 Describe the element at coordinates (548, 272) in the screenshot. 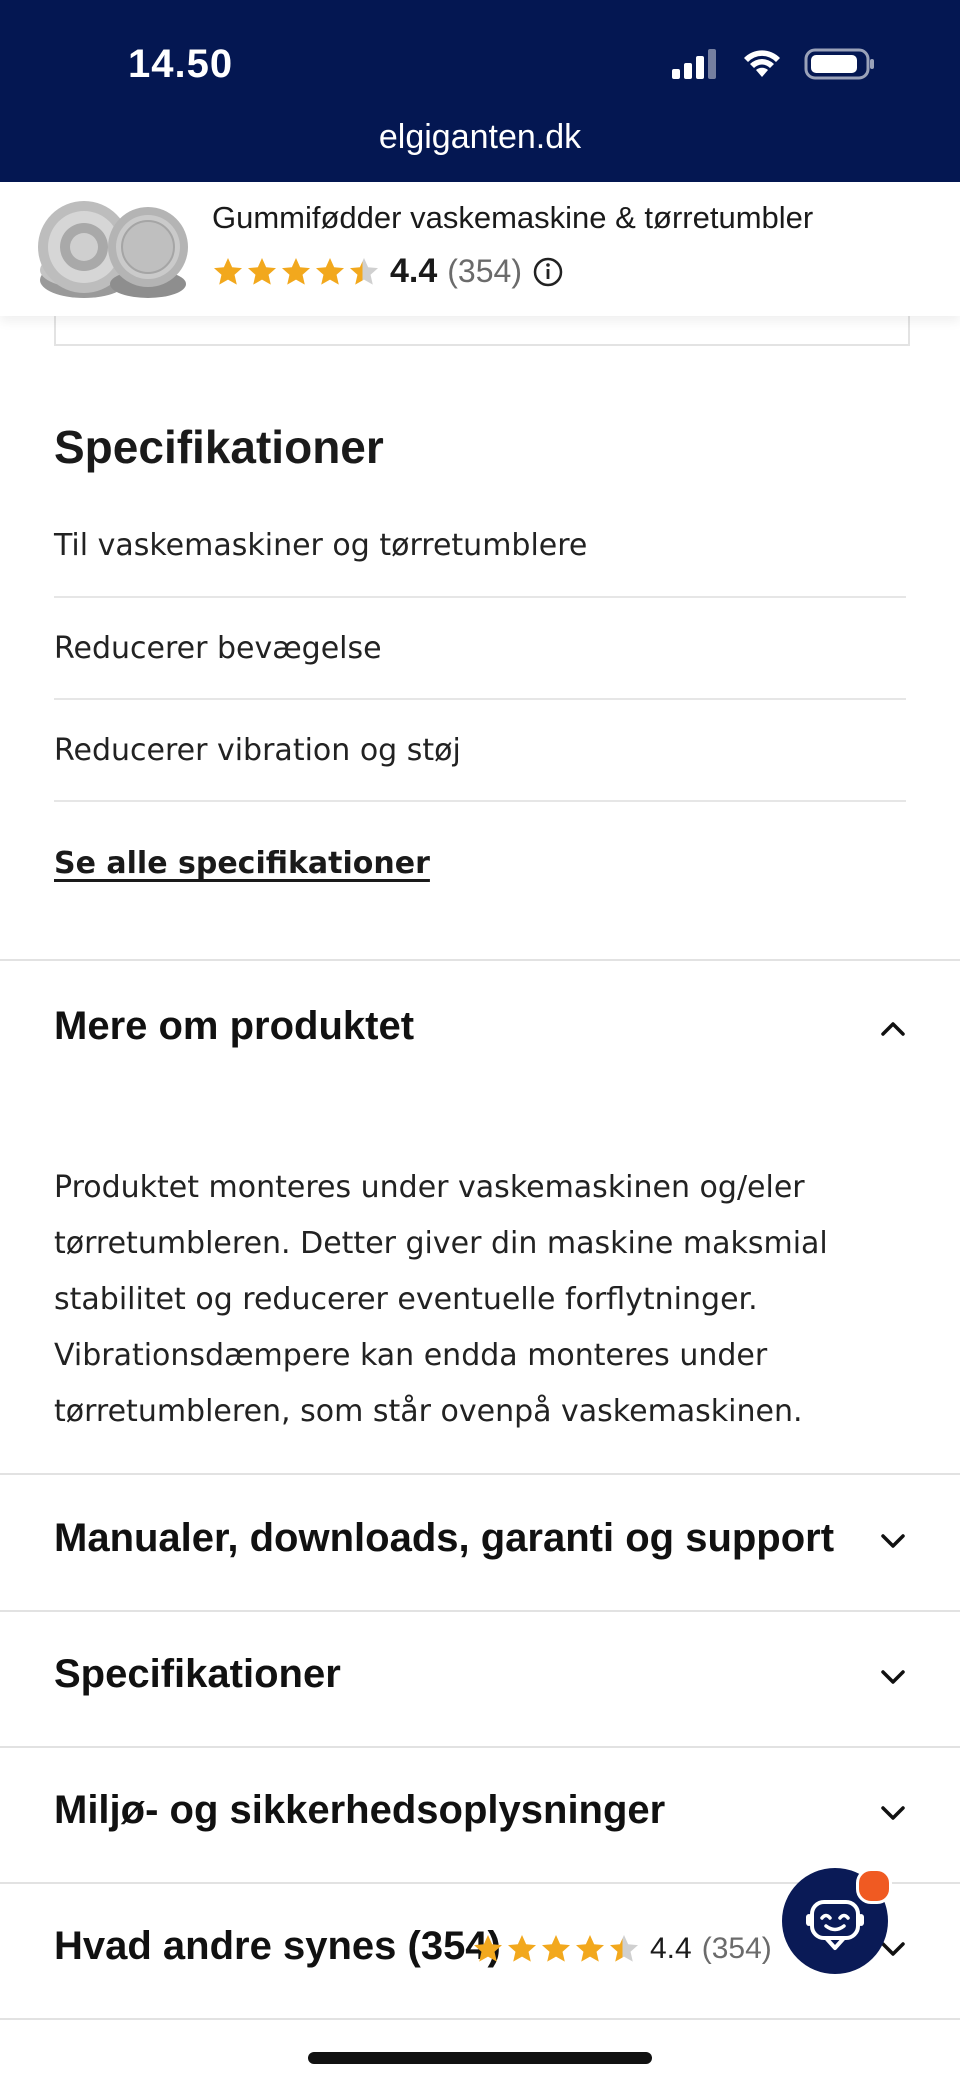

I see `info-icon` at that location.